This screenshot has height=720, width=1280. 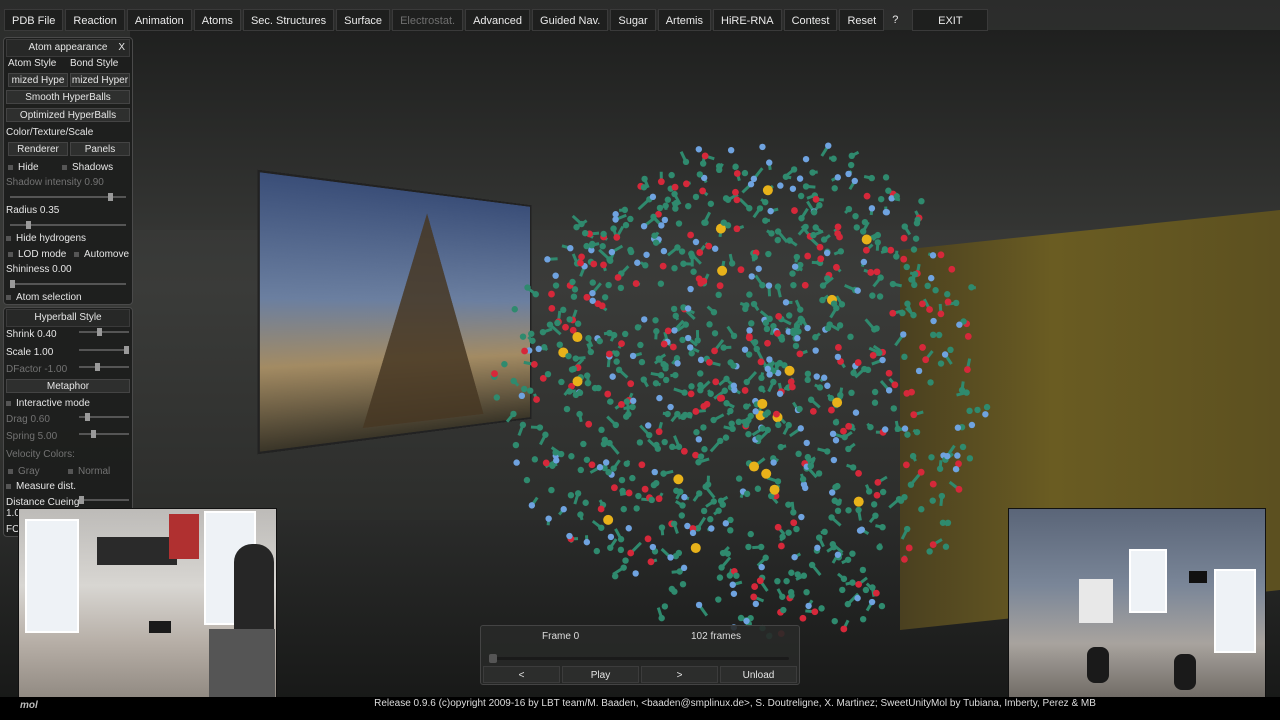 What do you see at coordinates (23, 168) in the screenshot?
I see `hide-toggle: Hide` at bounding box center [23, 168].